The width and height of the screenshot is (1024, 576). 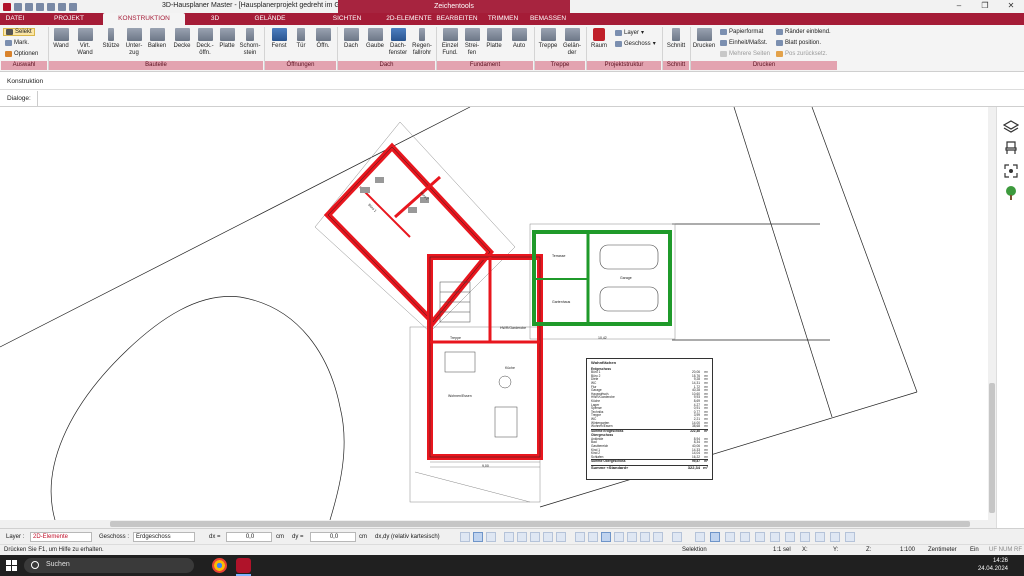 I want to click on save-icon, so click(x=18, y=6).